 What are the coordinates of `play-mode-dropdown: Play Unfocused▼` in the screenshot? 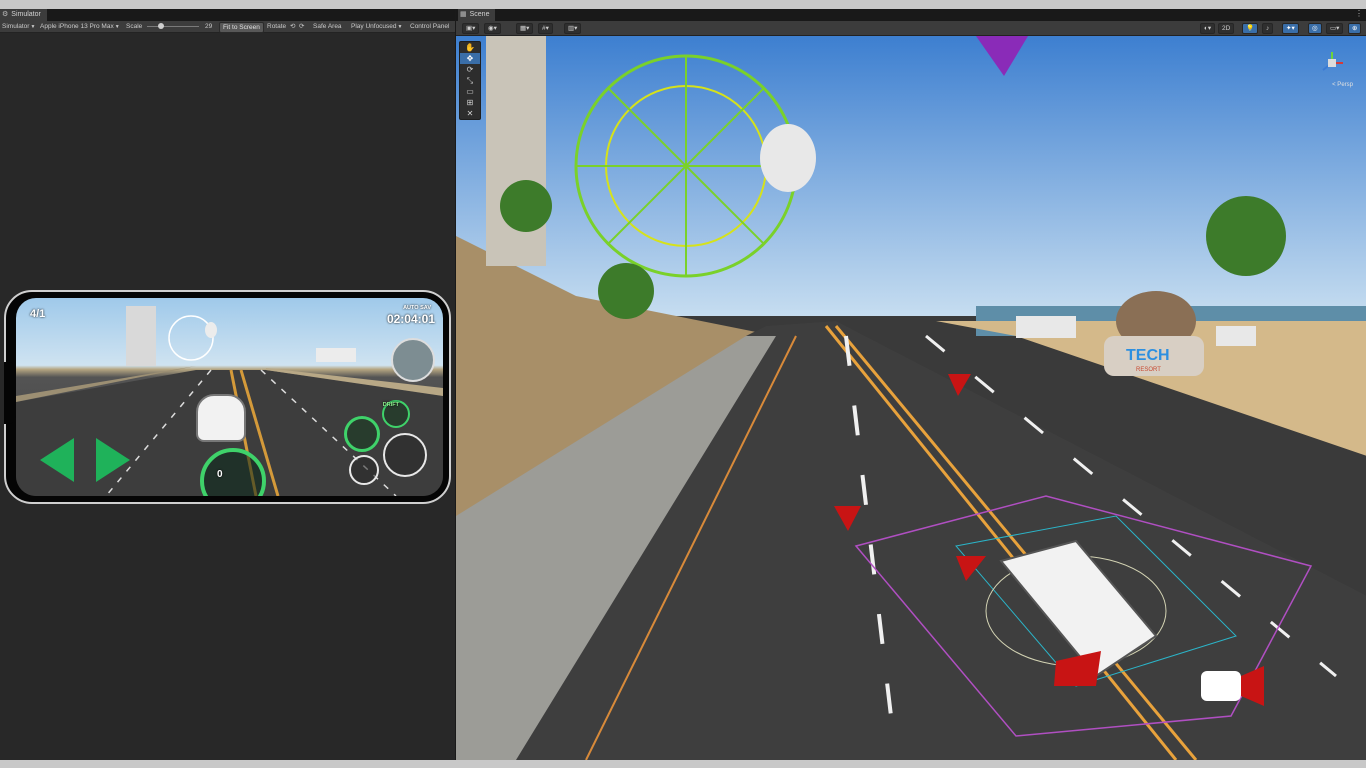 It's located at (376, 27).